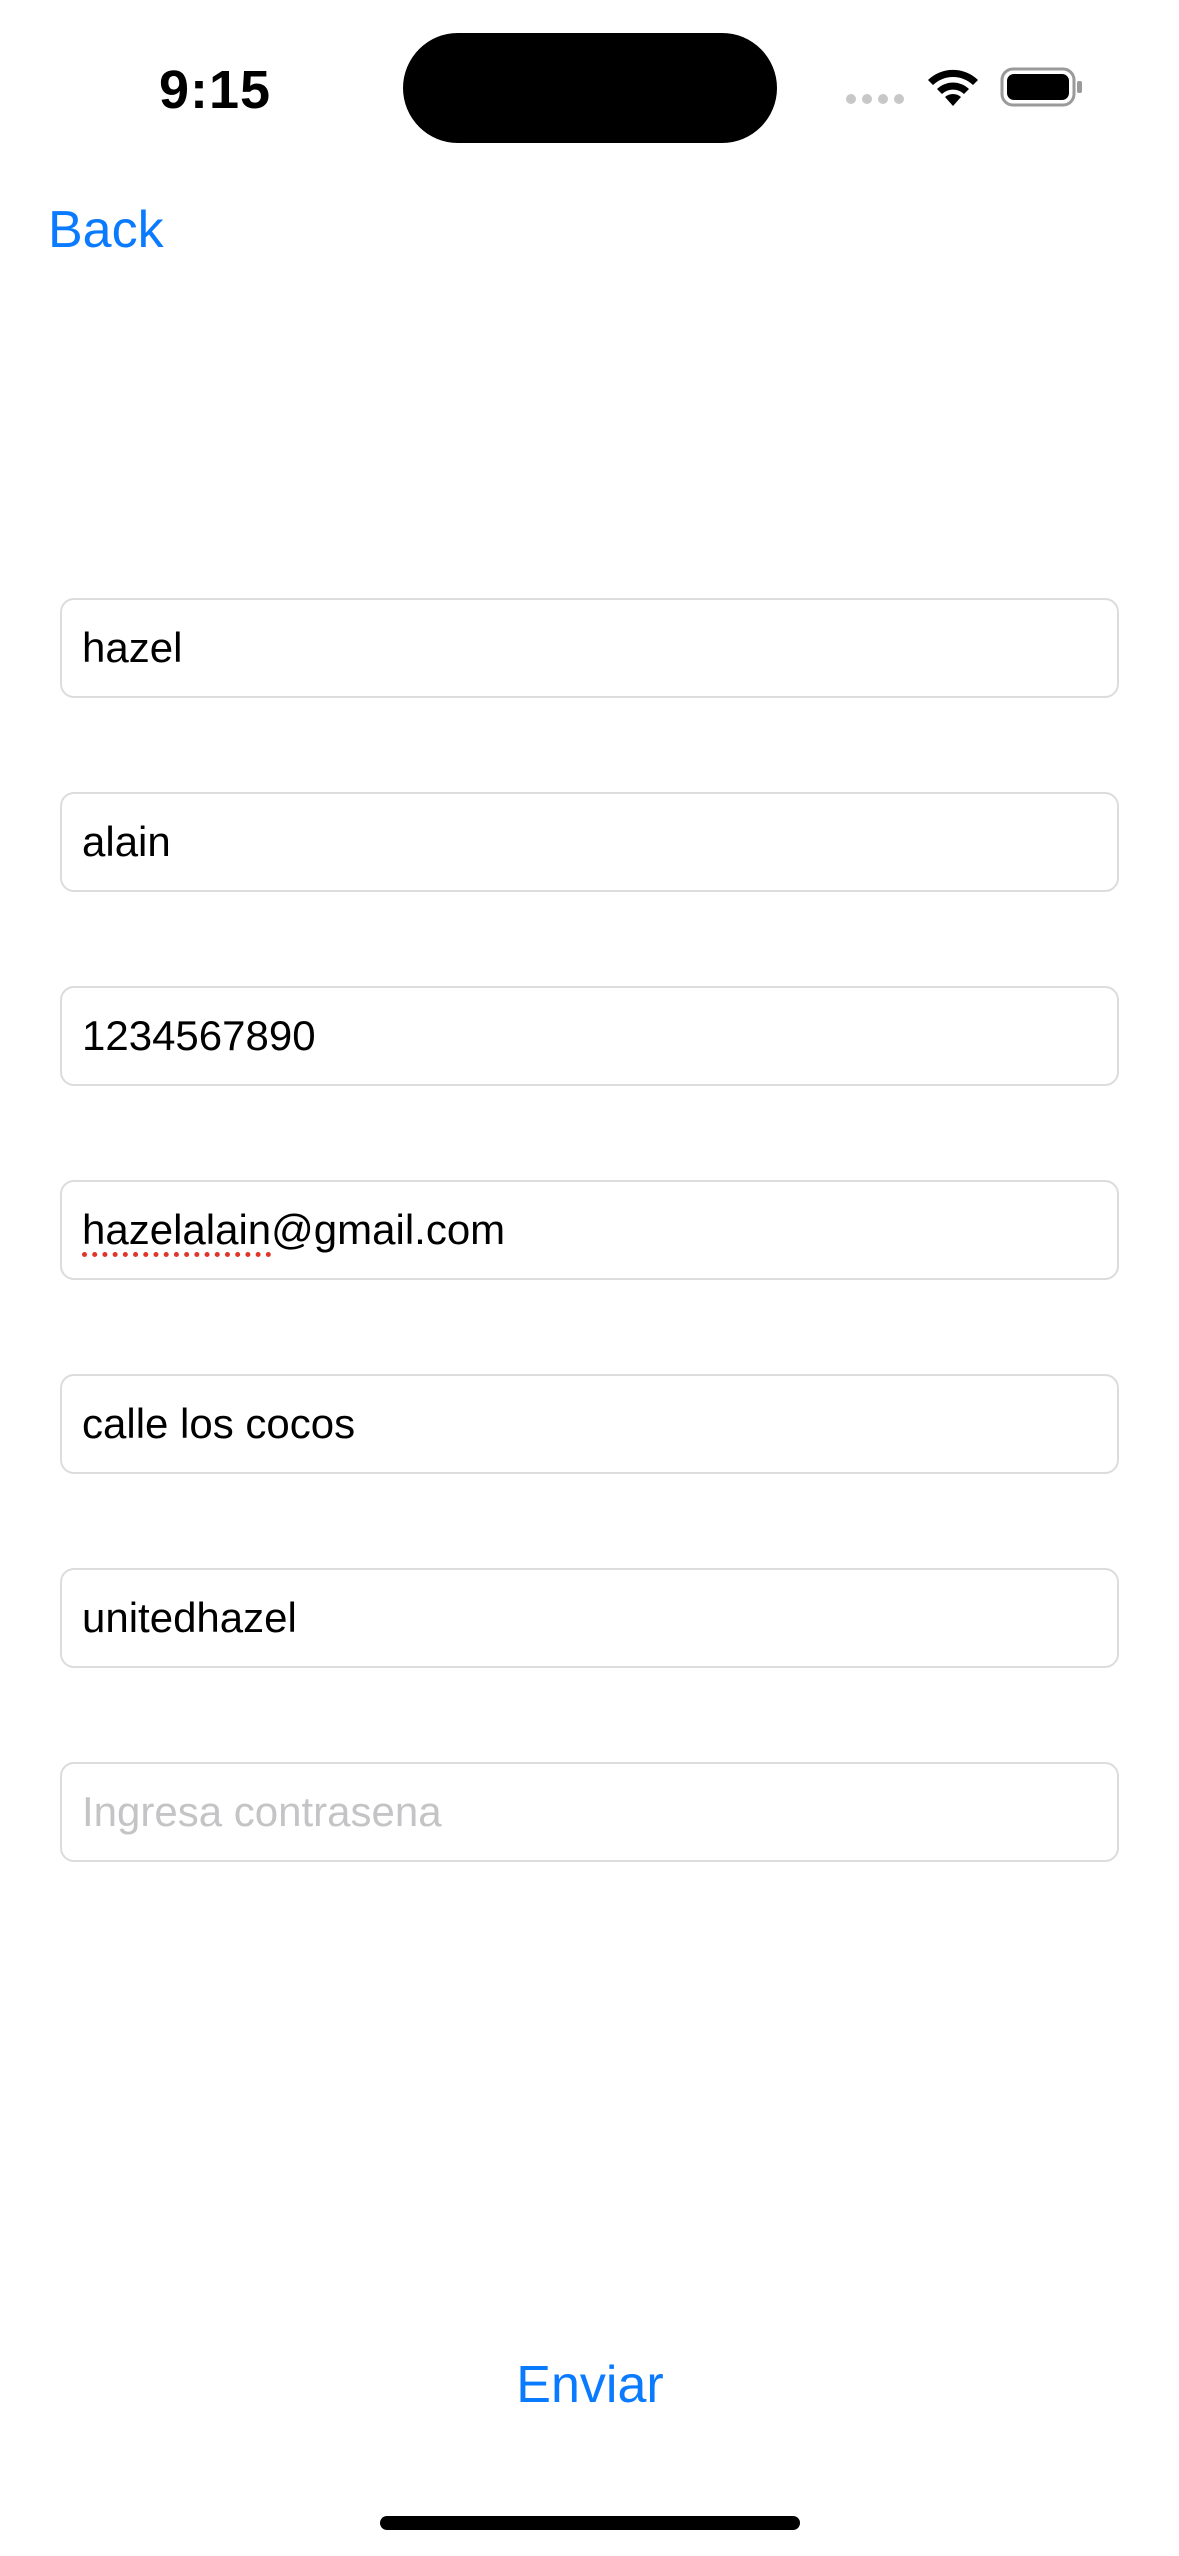 Image resolution: width=1179 pixels, height=2556 pixels. Describe the element at coordinates (589, 1618) in the screenshot. I see `username-field: unitedhazel` at that location.